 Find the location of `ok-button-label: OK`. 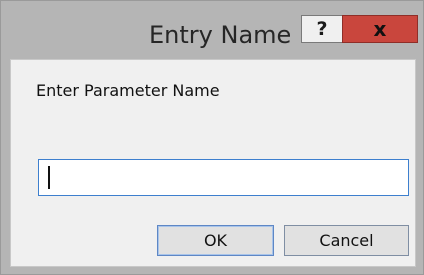

ok-button-label: OK is located at coordinates (215, 240).